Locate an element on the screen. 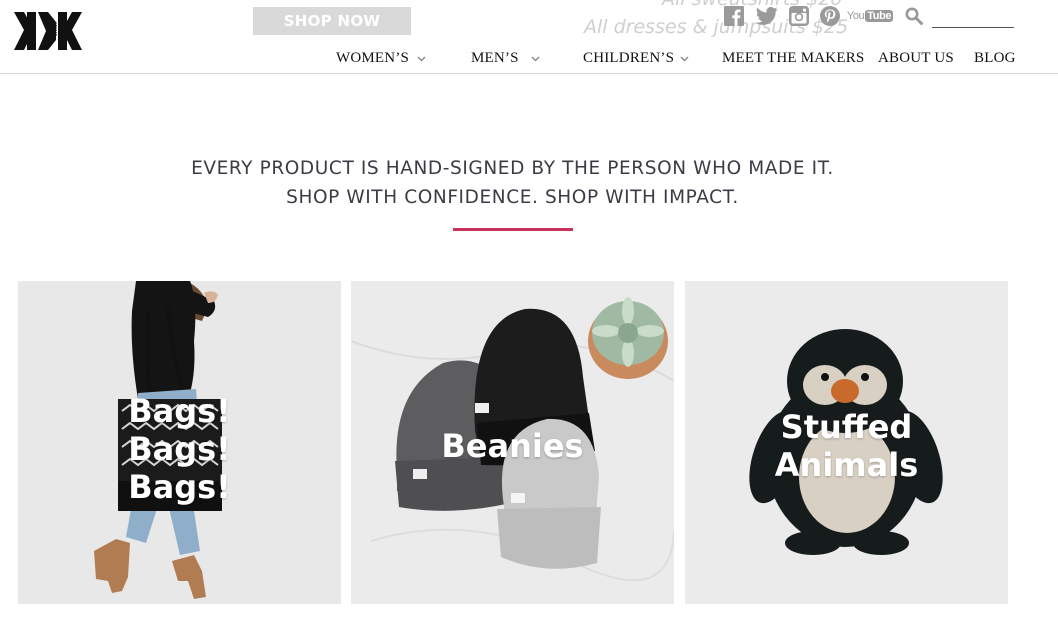  youtube-you-label: You is located at coordinates (855, 16).